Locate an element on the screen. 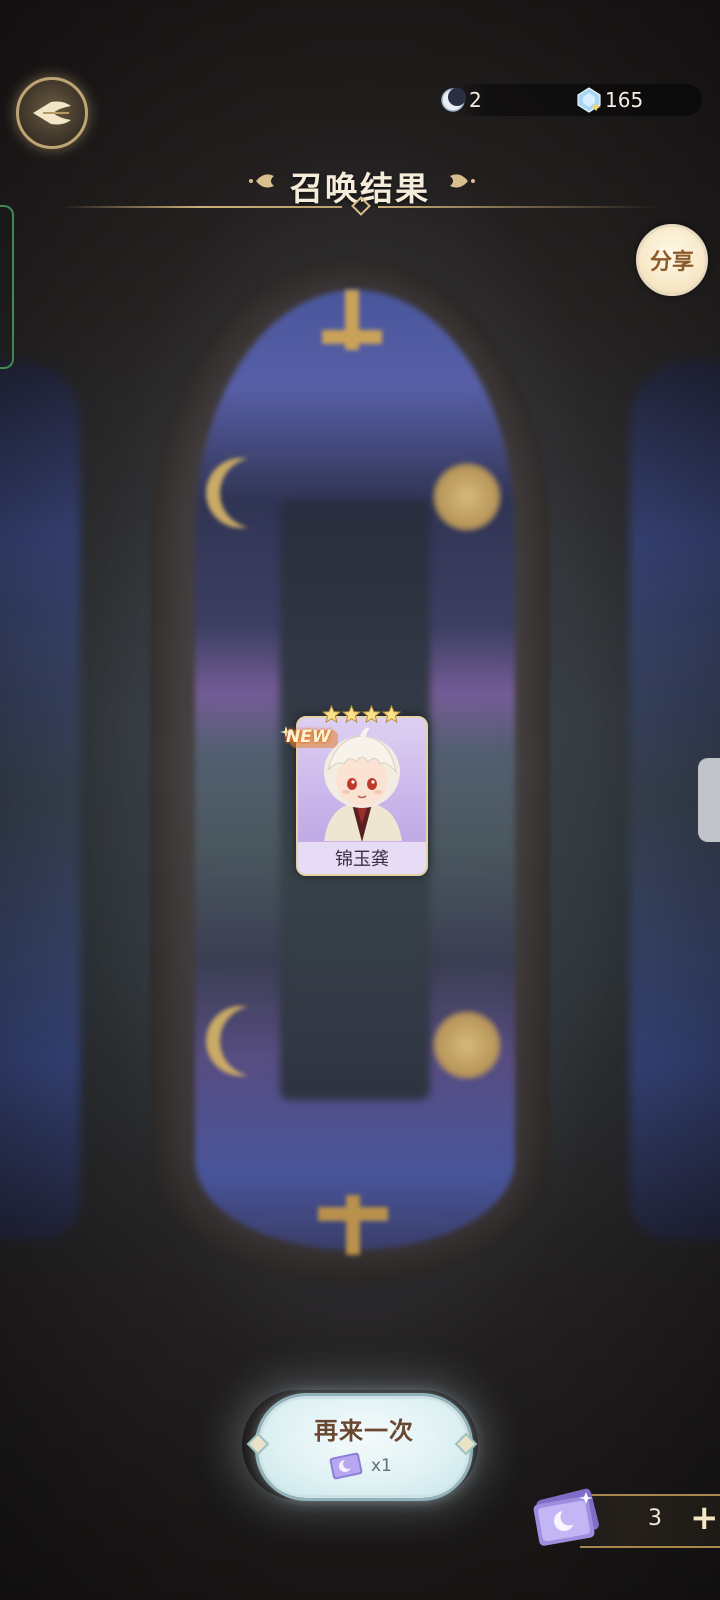  crescent-moon-icon is located at coordinates (453, 100).